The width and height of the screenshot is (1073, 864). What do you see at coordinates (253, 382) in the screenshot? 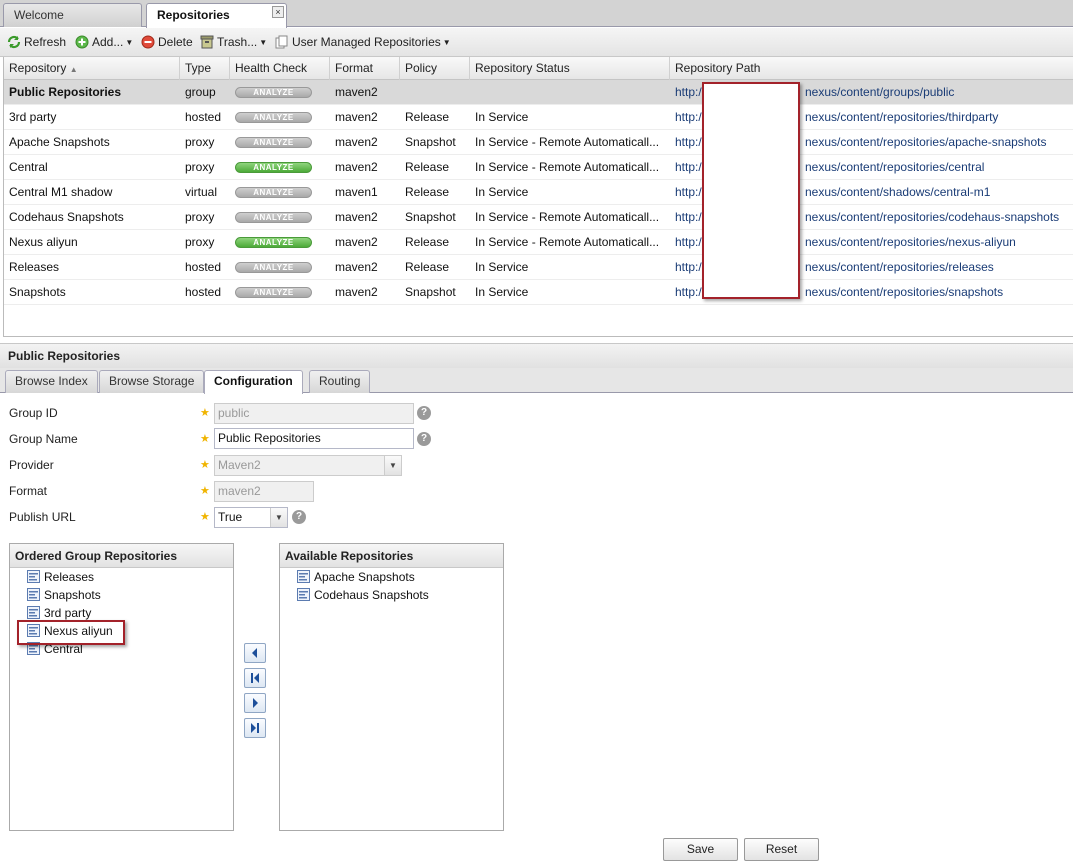
I see `tab-configuration: Configuration` at bounding box center [253, 382].